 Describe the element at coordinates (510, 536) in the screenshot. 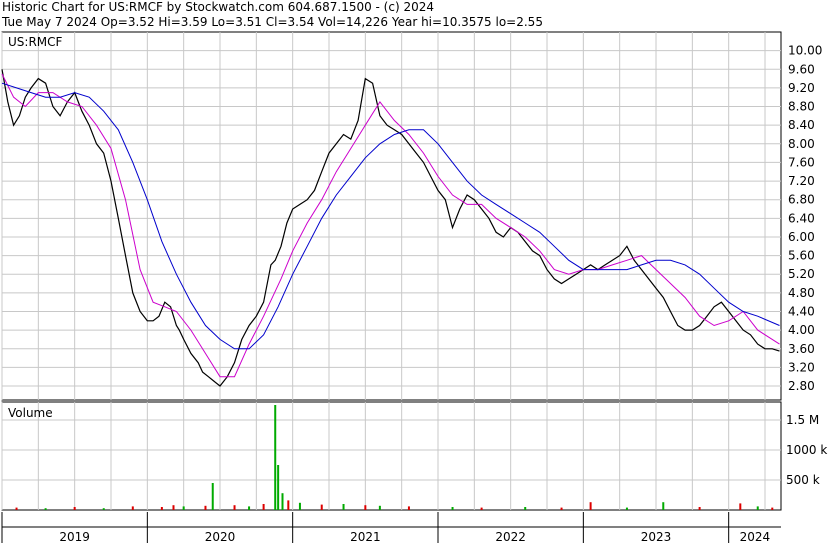

I see `year-label: 2022` at that location.